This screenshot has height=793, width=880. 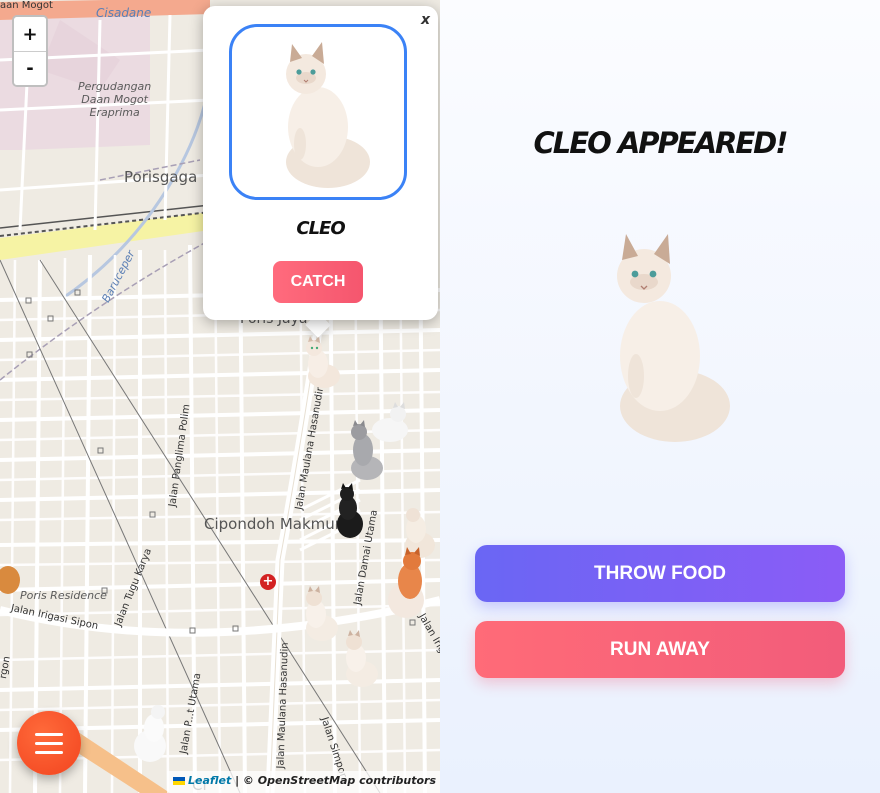 I want to click on zoom-control: + -, so click(x=30, y=51).